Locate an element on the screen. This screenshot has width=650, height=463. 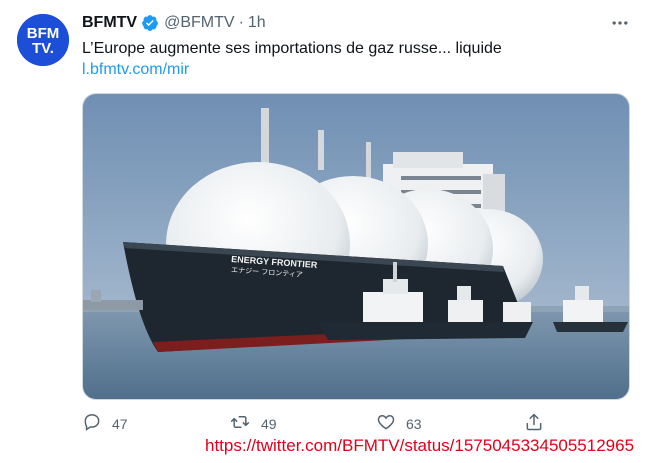
share-icon is located at coordinates (534, 423).